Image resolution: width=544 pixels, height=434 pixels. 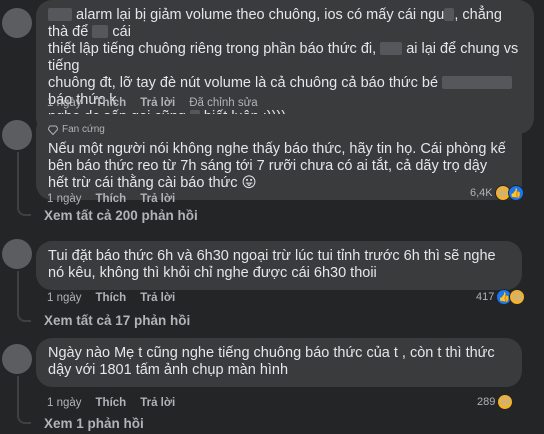 I want to click on reaction-summary: 6,4K 😆 👍, so click(x=497, y=193).